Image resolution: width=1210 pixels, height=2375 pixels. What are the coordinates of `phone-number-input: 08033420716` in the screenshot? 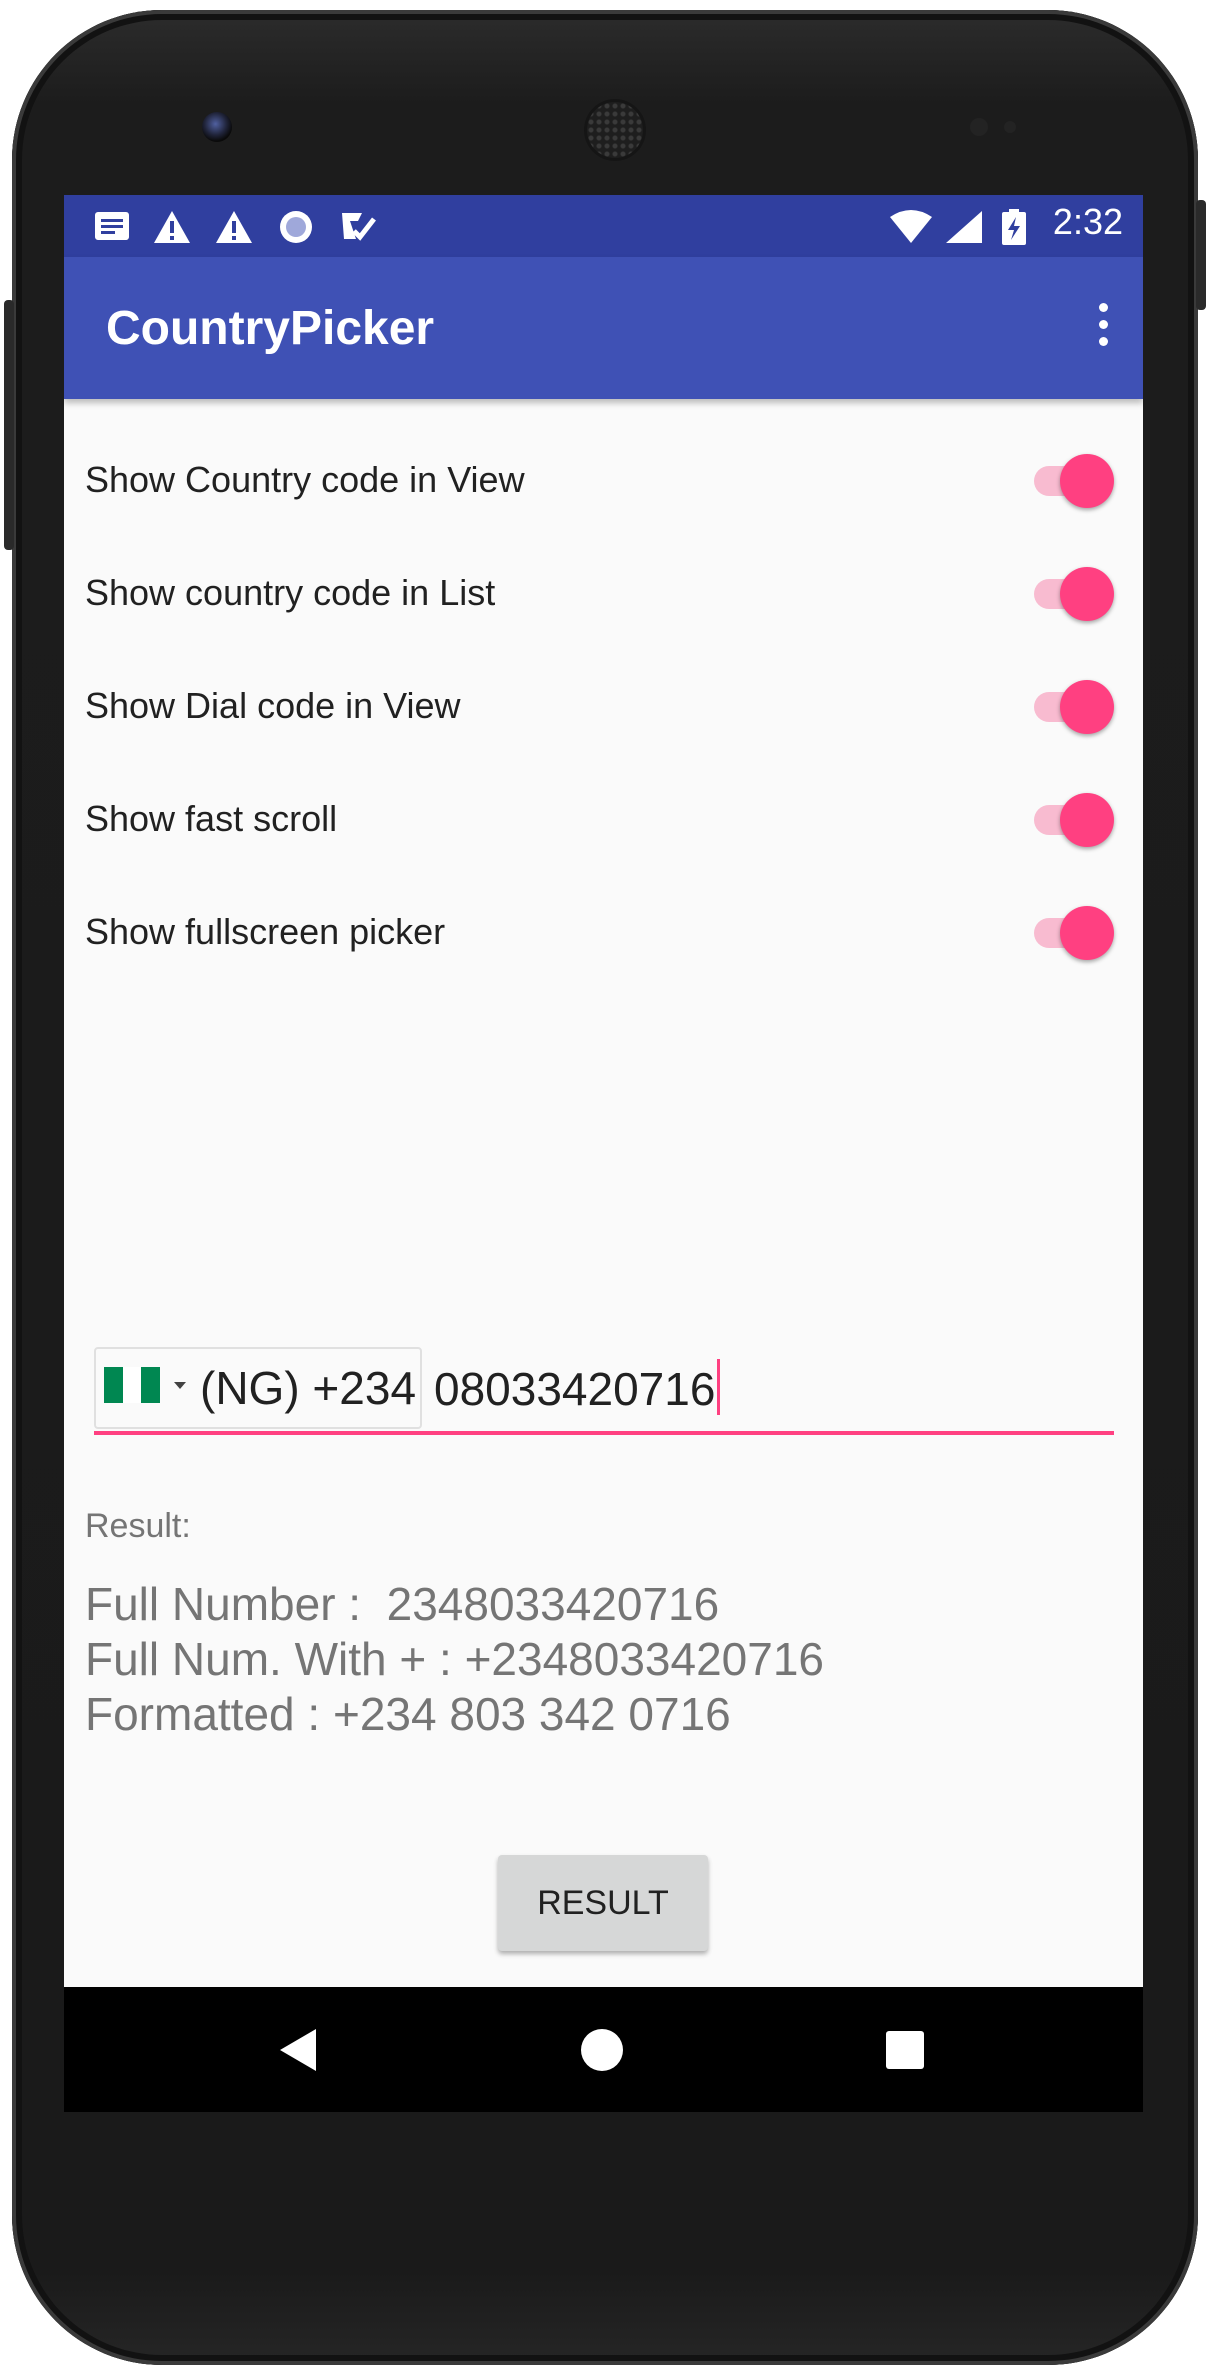 It's located at (577, 1387).